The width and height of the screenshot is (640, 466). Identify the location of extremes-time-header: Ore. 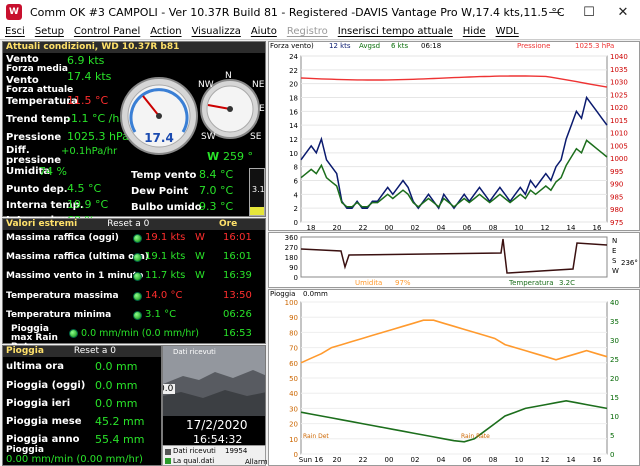
(228, 224).